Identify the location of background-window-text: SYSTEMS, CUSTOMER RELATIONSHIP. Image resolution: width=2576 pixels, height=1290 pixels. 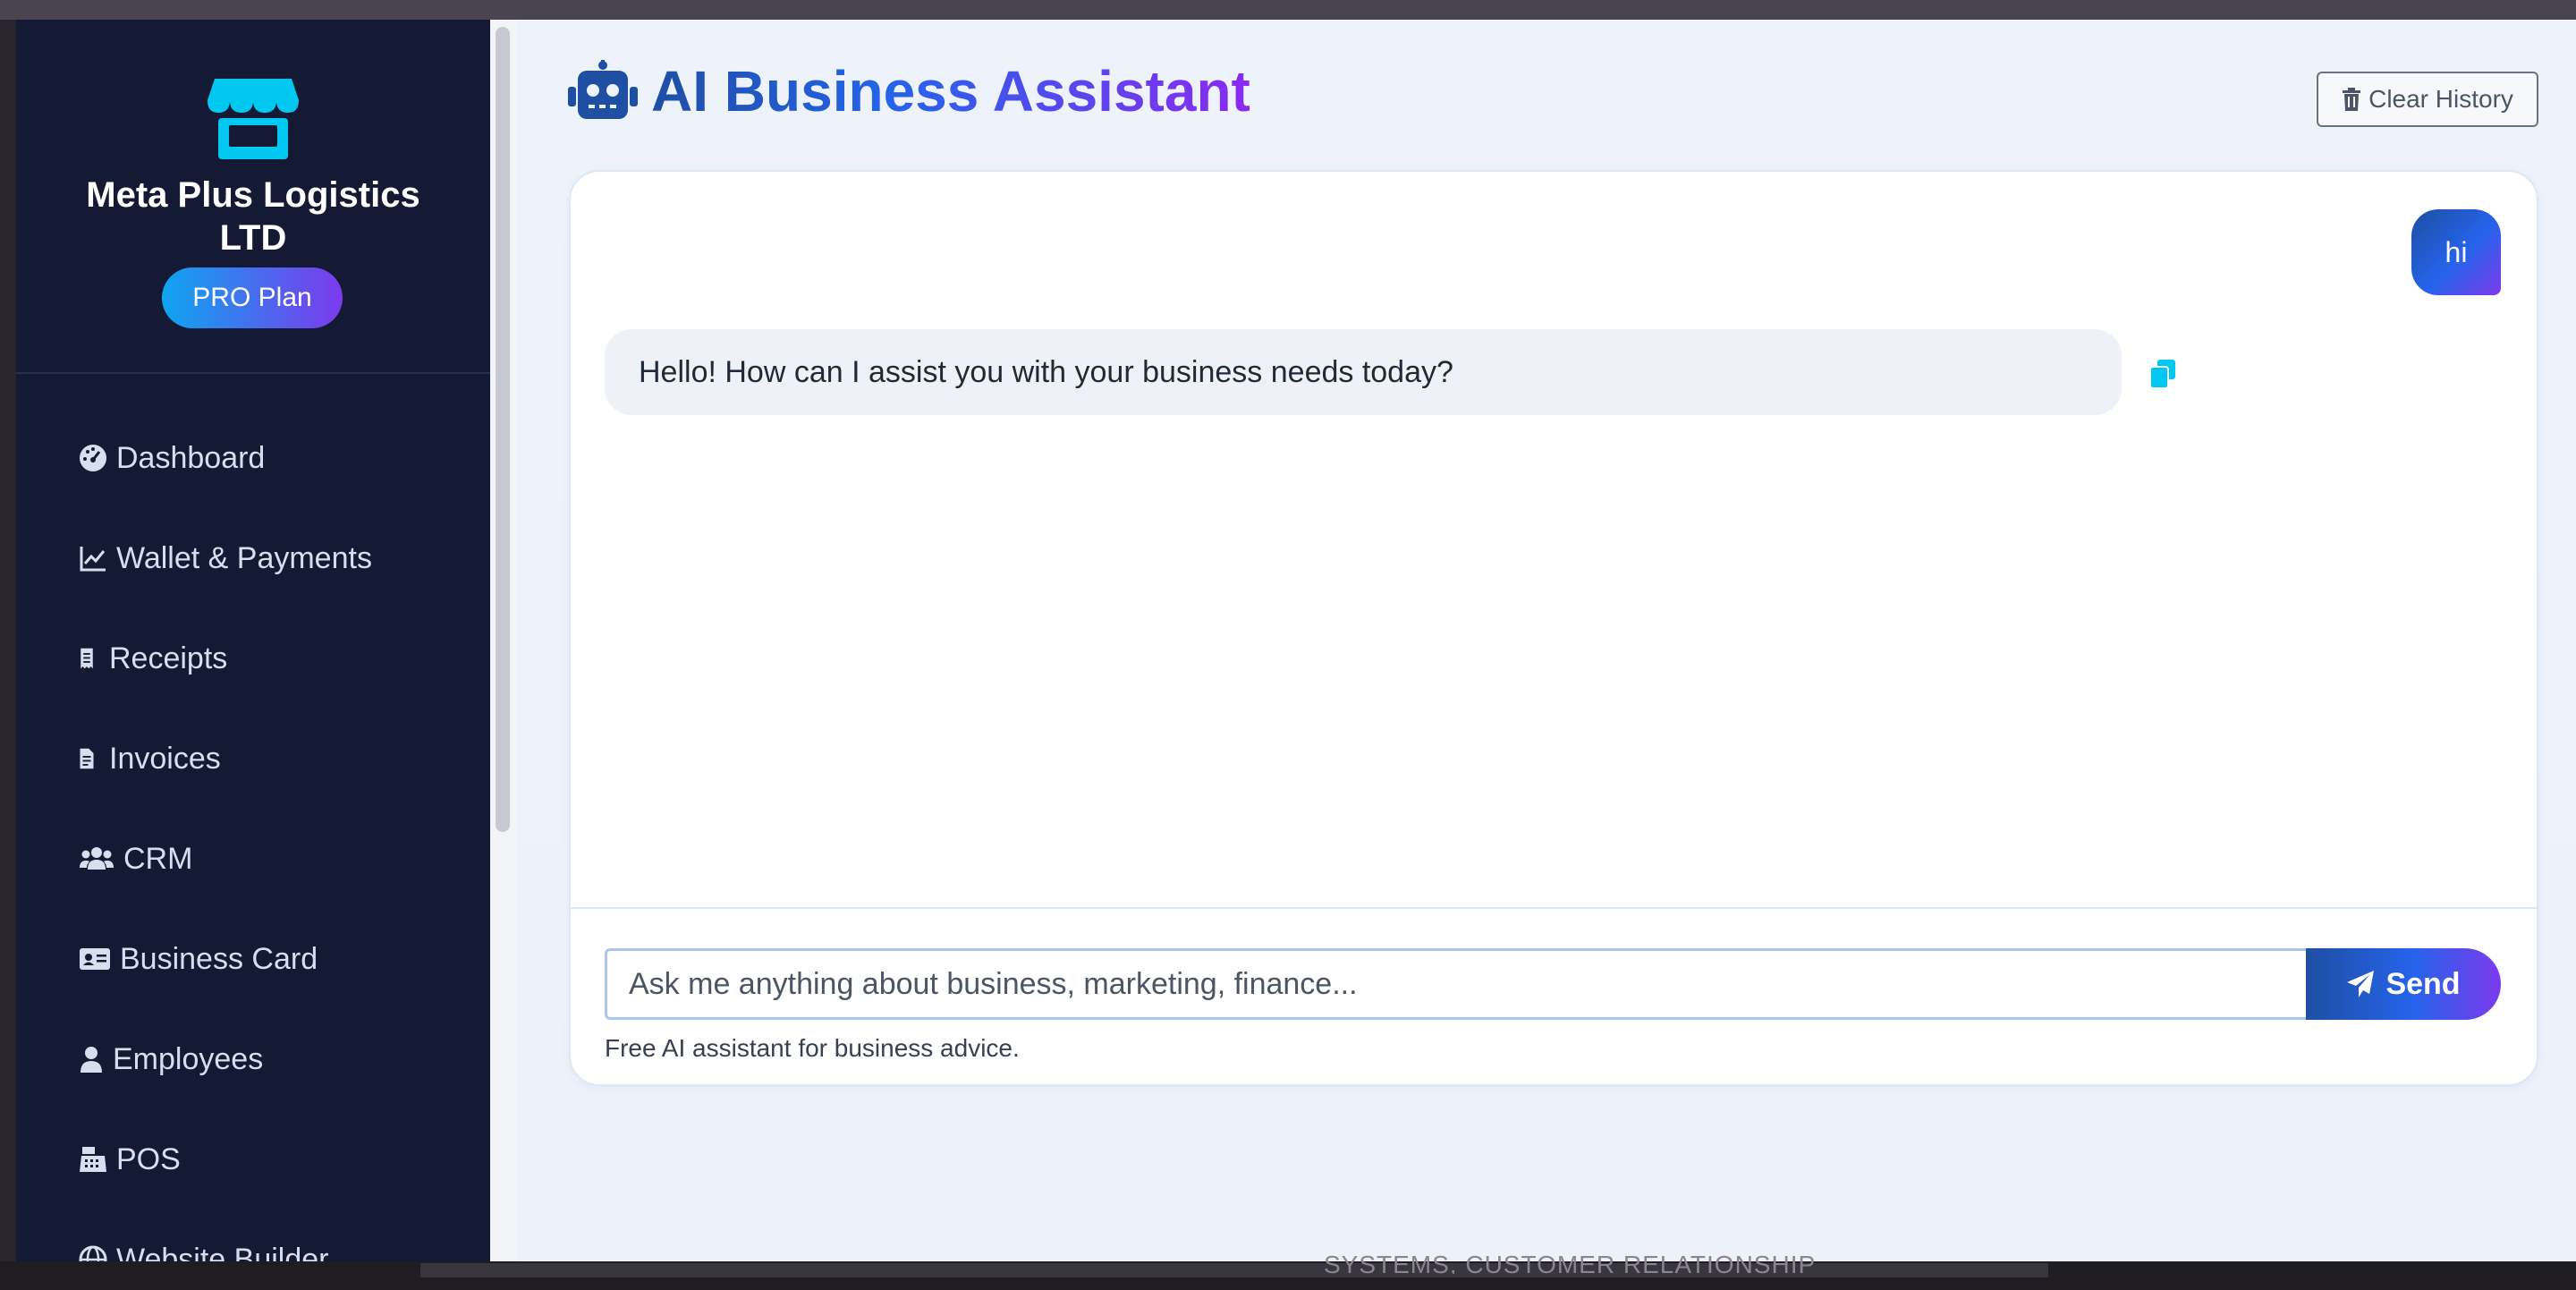
(1570, 1262).